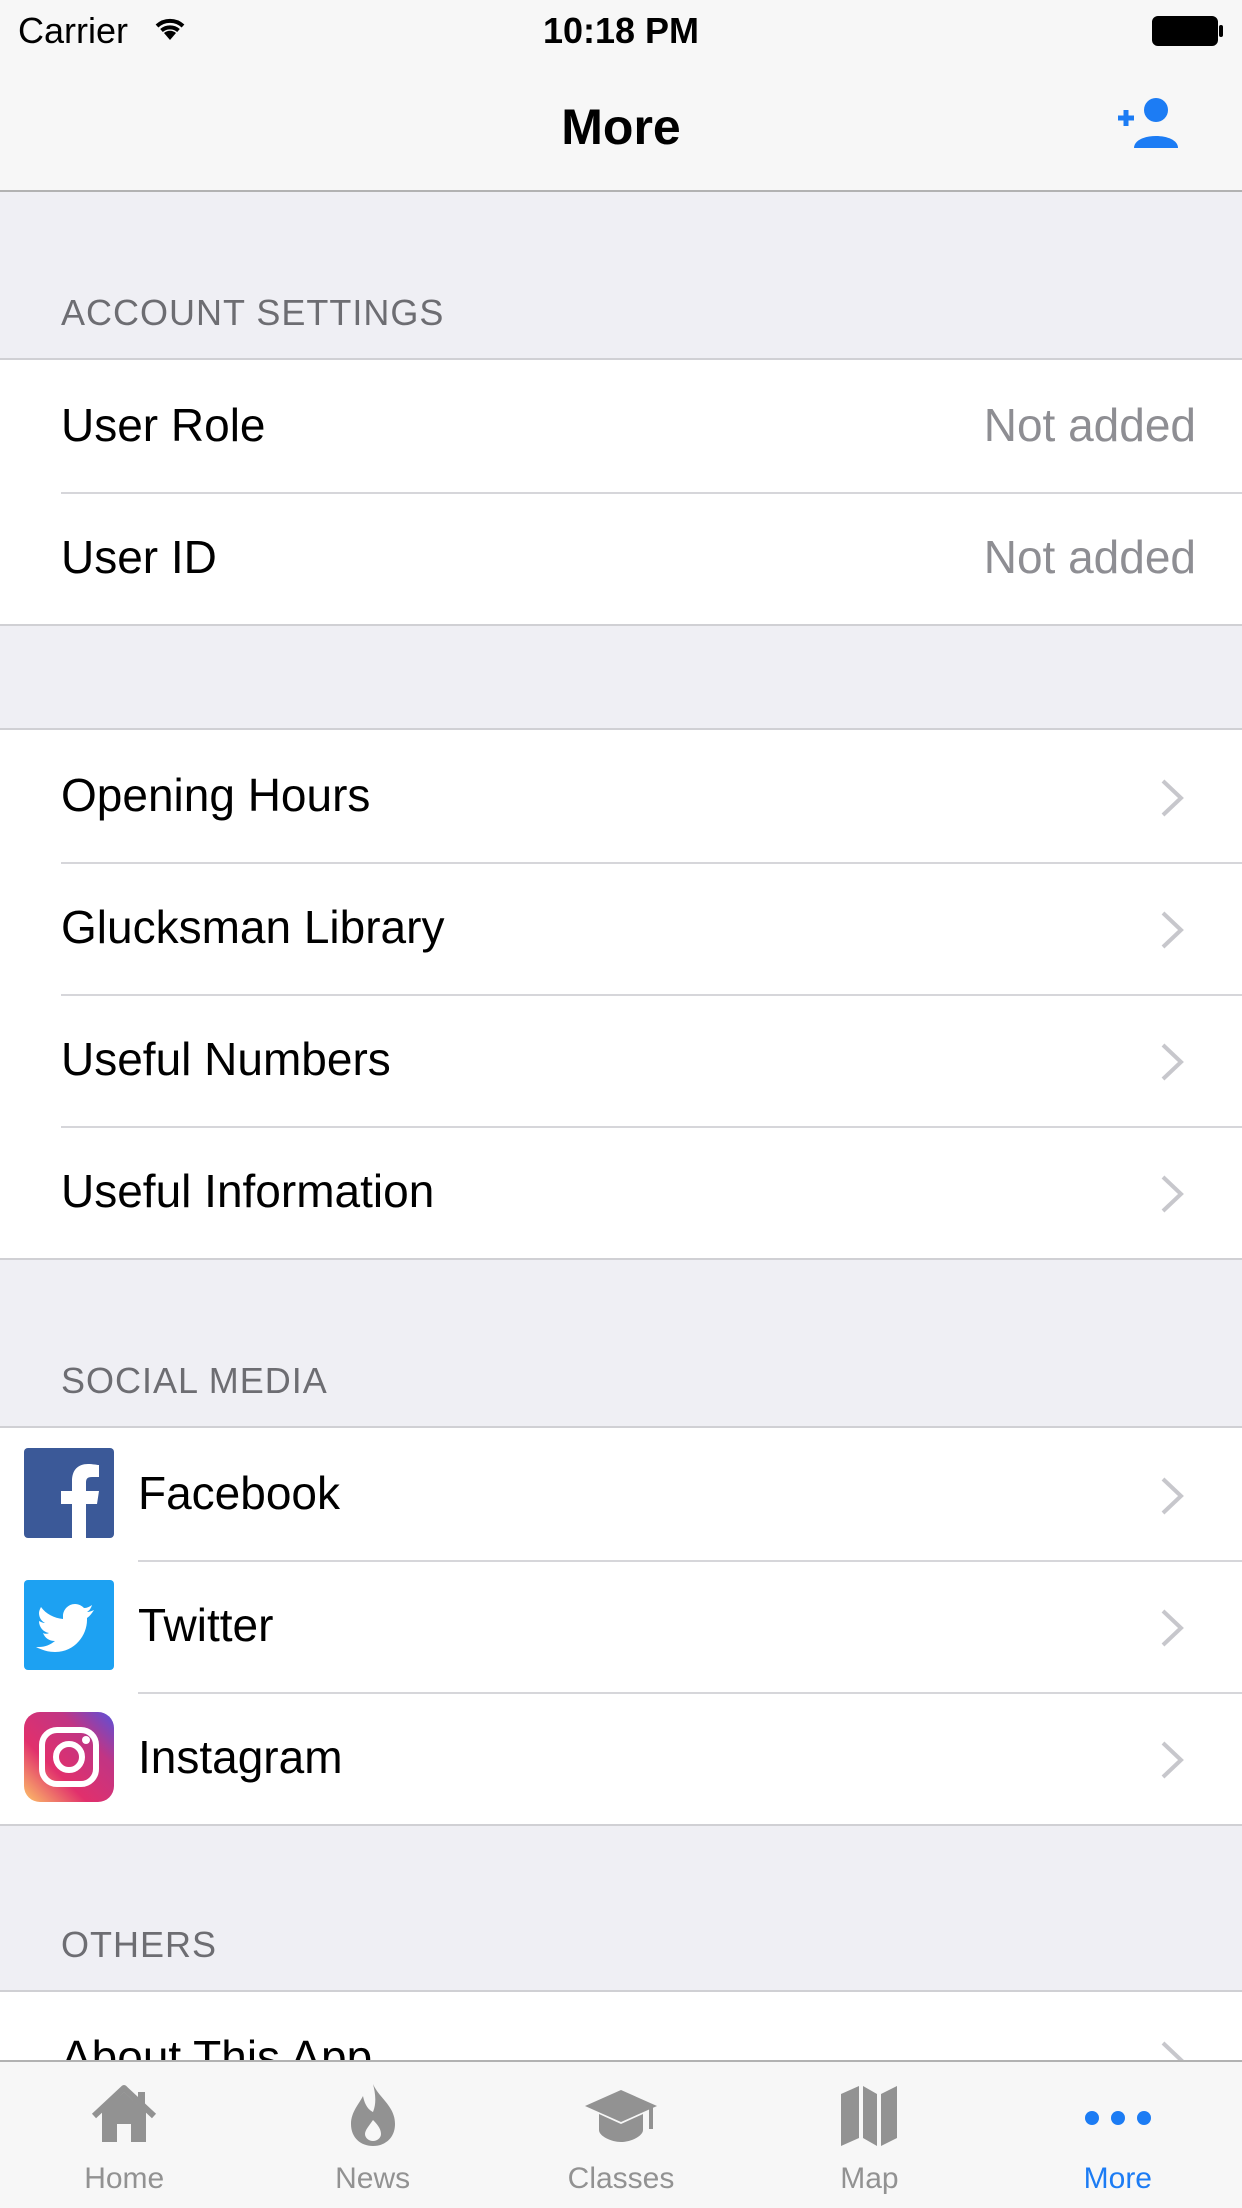 This screenshot has width=1242, height=2208. What do you see at coordinates (621, 2116) in the screenshot?
I see `graduation-cap-icon` at bounding box center [621, 2116].